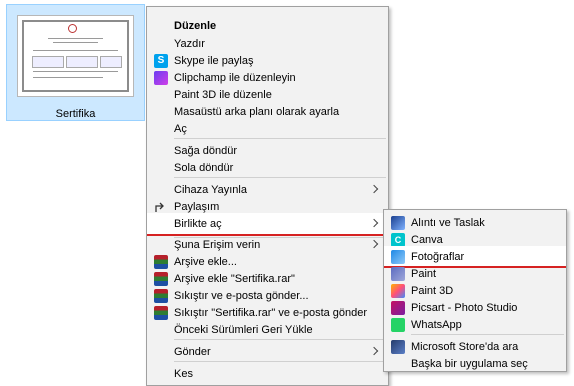 The width and height of the screenshot is (574, 386). I want to click on sertifika-file: Sertifika, so click(75, 62).